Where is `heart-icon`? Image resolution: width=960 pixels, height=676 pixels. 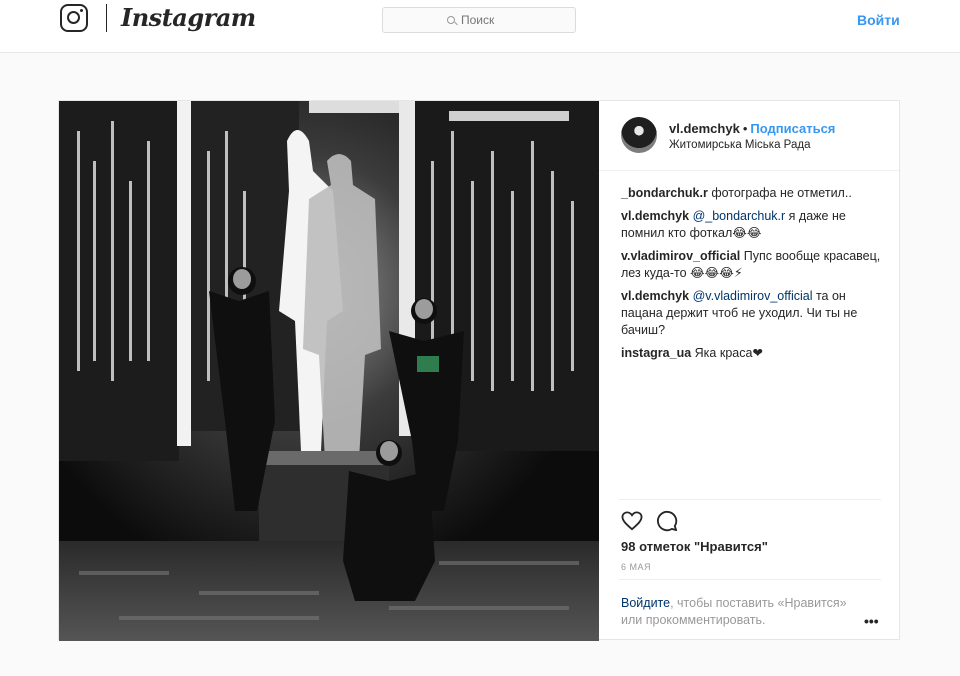
heart-icon is located at coordinates (632, 521).